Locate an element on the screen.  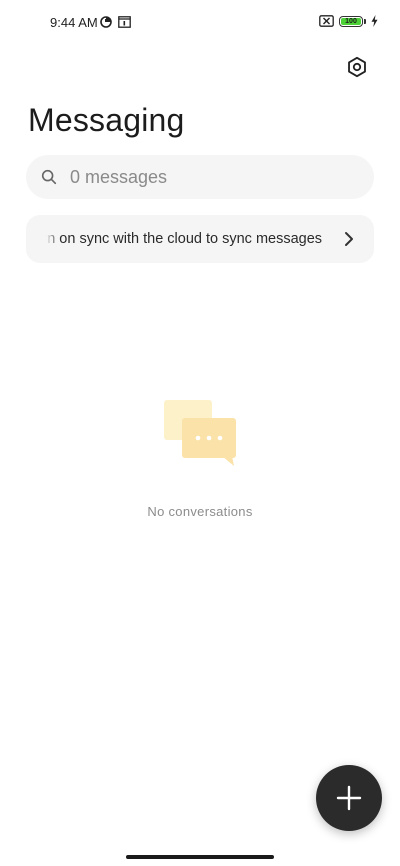
settings-hexagon-icon is located at coordinates (357, 67).